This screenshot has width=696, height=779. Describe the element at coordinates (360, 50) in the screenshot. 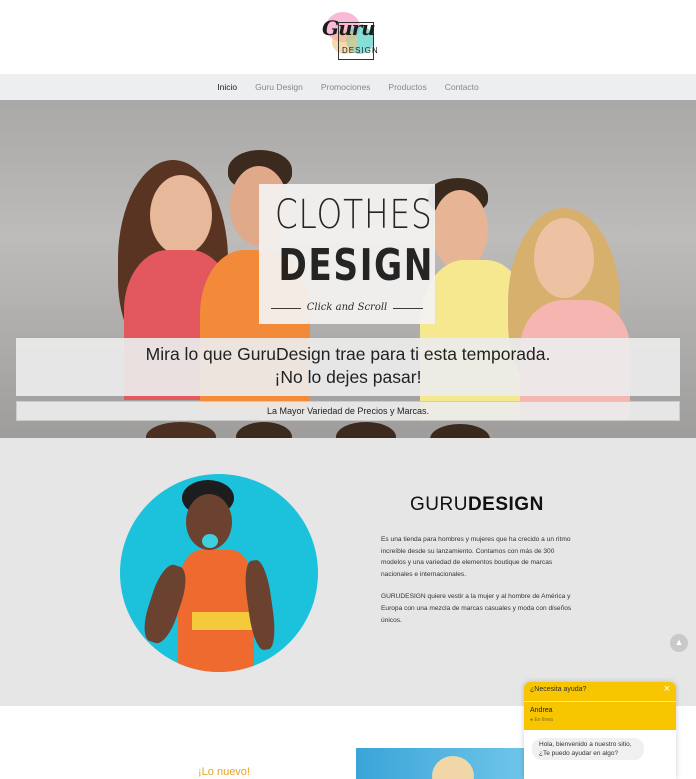

I see `logo-small-text: DESIGN` at that location.